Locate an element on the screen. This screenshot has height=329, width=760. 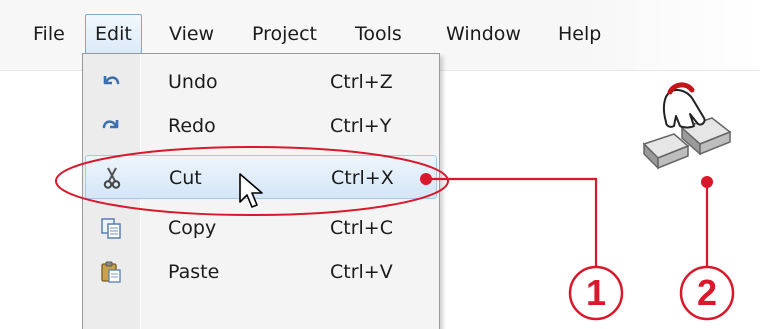
keyboard-shortcut-icon is located at coordinates (687, 126).